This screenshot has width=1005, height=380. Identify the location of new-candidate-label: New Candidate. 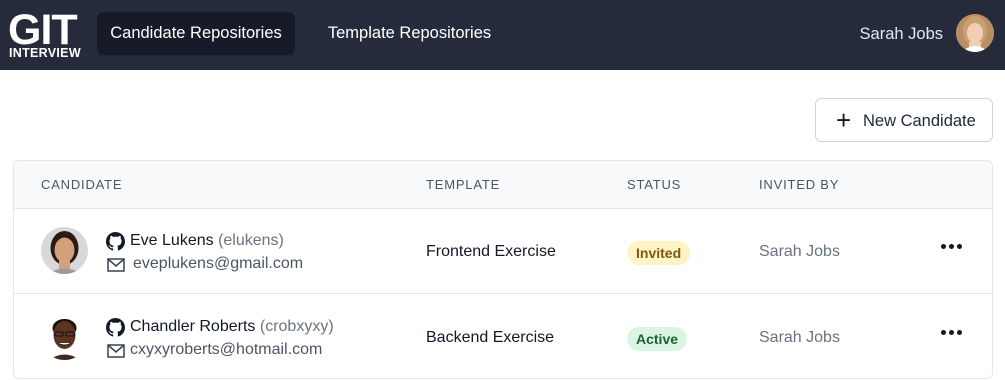
(919, 121).